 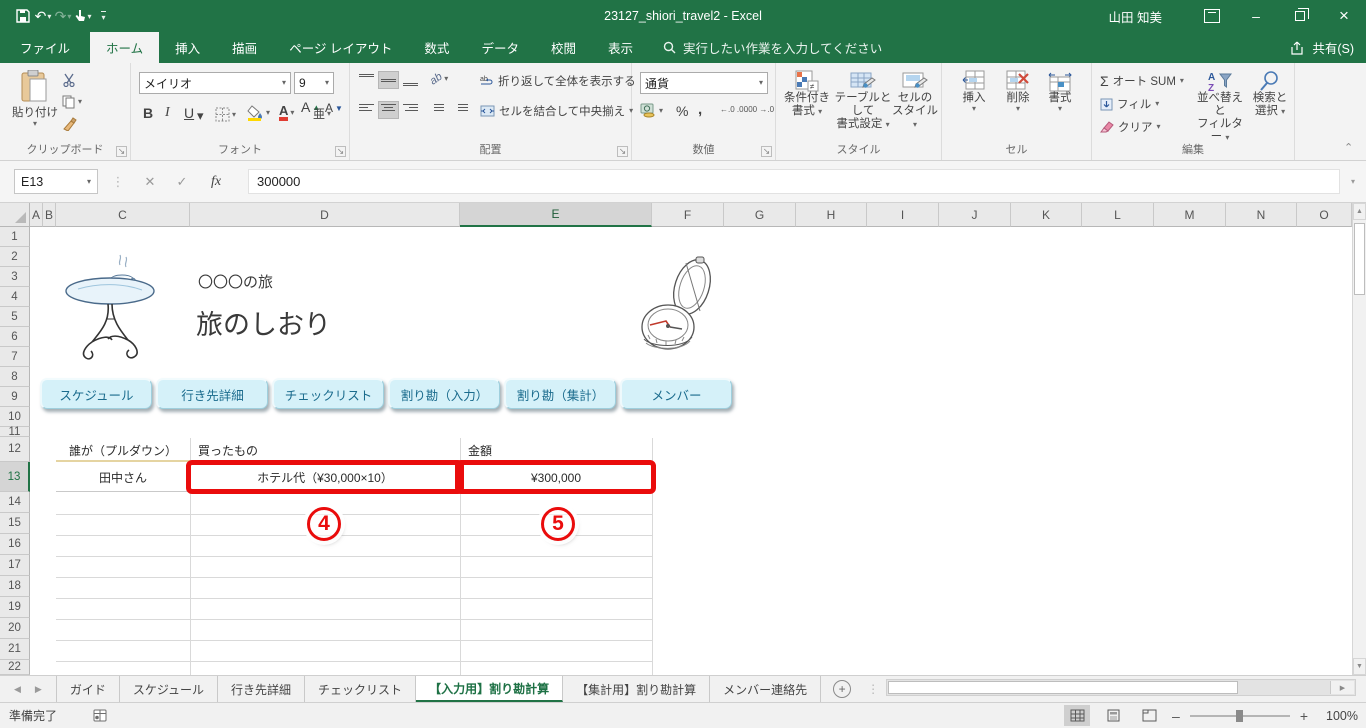 I want to click on comma-style-button: ,, so click(x=700, y=109).